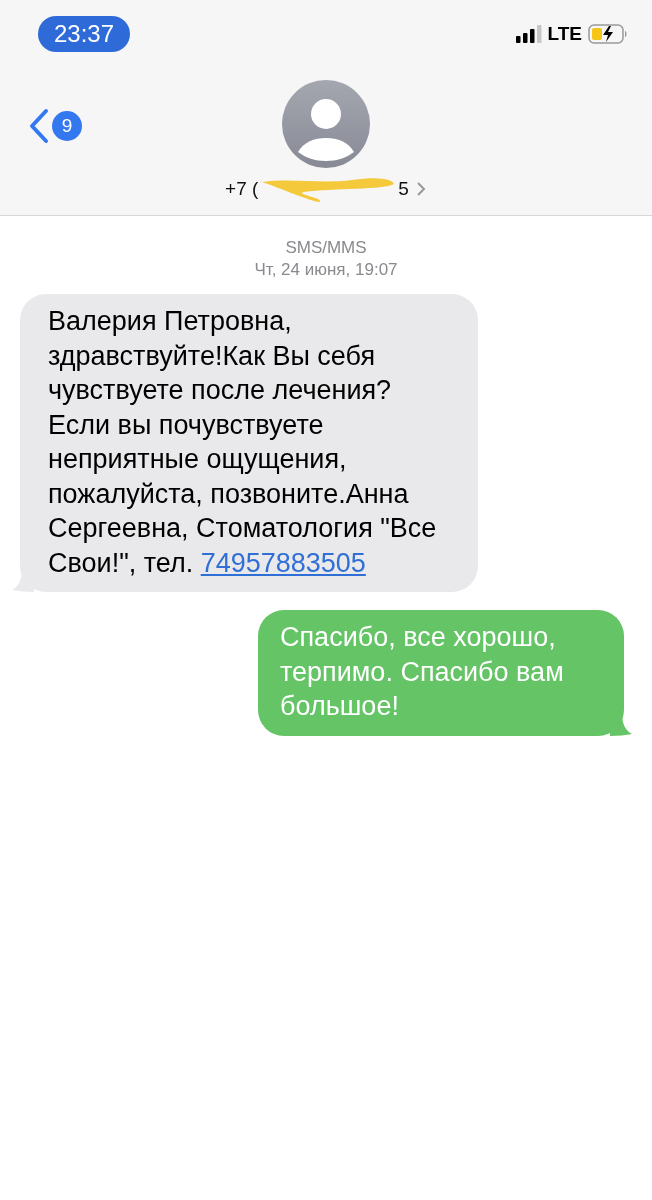  What do you see at coordinates (528, 34) in the screenshot?
I see `signal-icon` at bounding box center [528, 34].